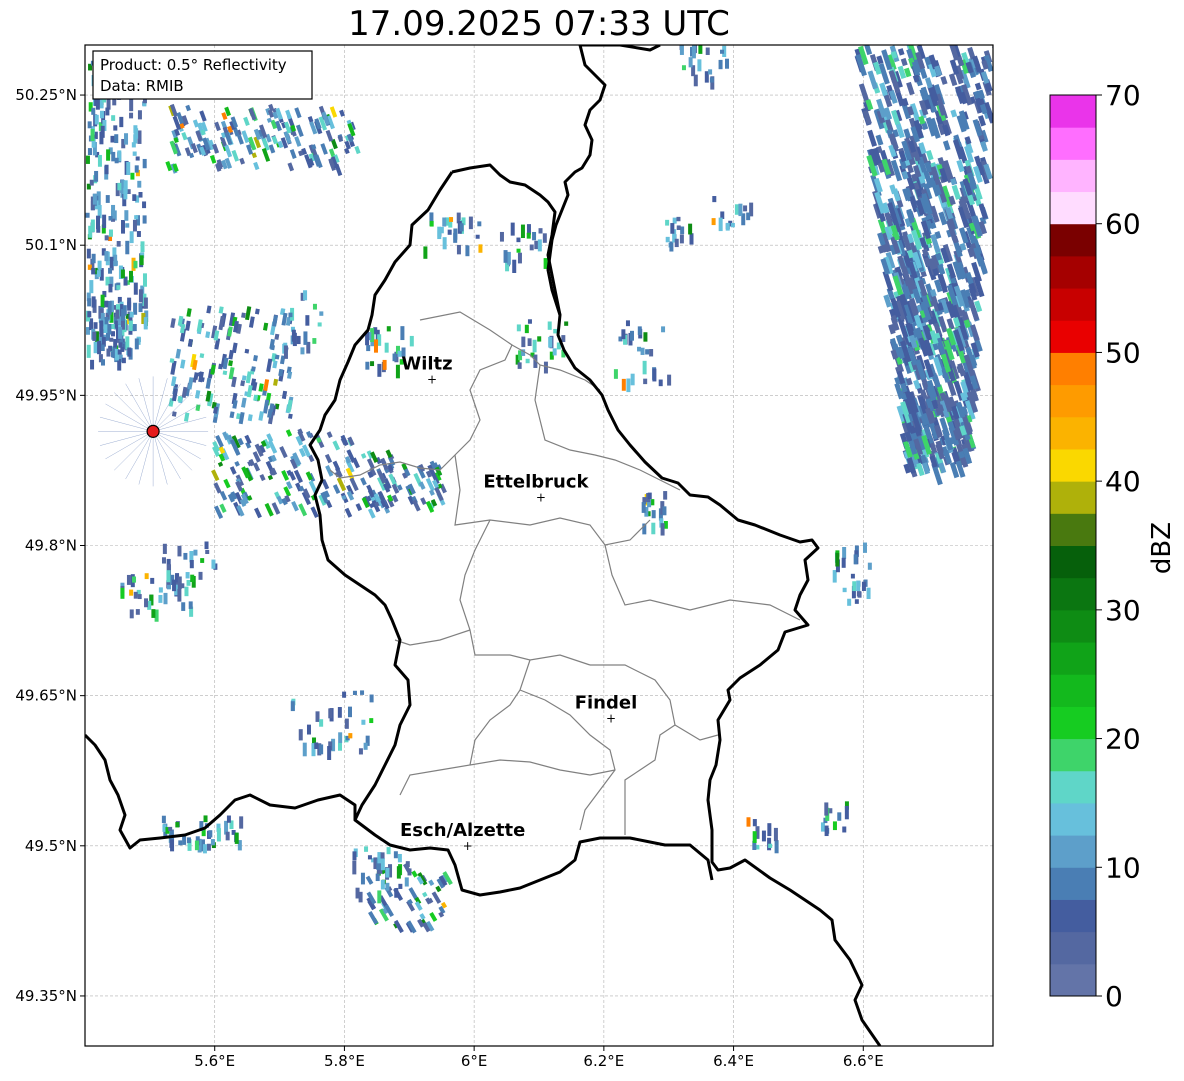 This screenshot has width=1184, height=1081. Describe the element at coordinates (1118, 546) in the screenshot. I see `colorbar-ticks: 0 10 20 30 40 50 60 70` at that location.